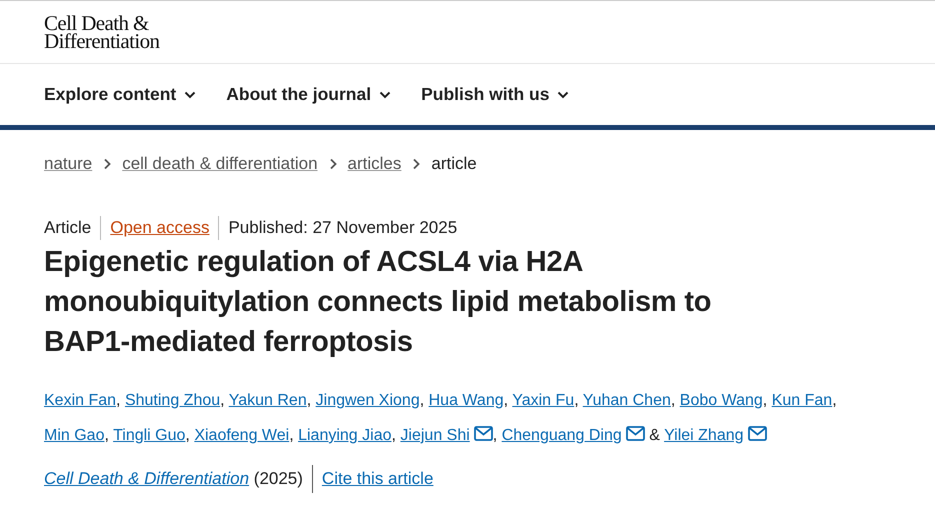 The image size is (935, 513). Describe the element at coordinates (704, 435) in the screenshot. I see `author-link: Yilei Zhang` at that location.